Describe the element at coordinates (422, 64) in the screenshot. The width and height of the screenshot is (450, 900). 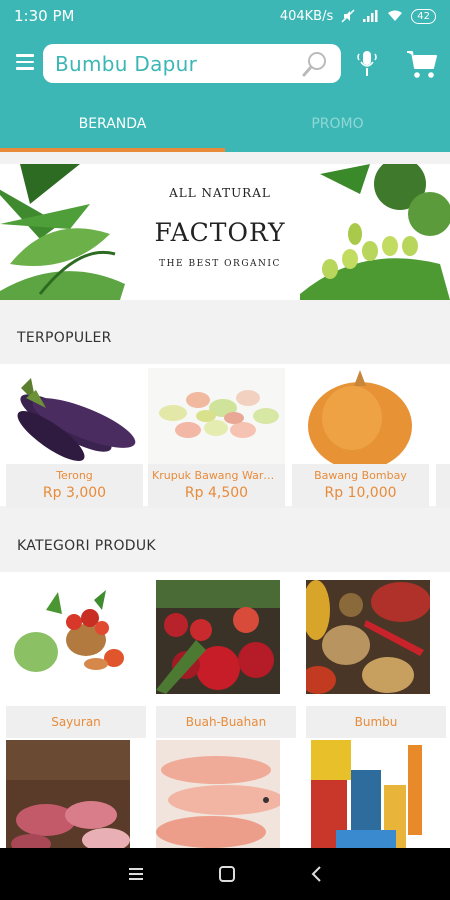
I see `cart-icon` at that location.